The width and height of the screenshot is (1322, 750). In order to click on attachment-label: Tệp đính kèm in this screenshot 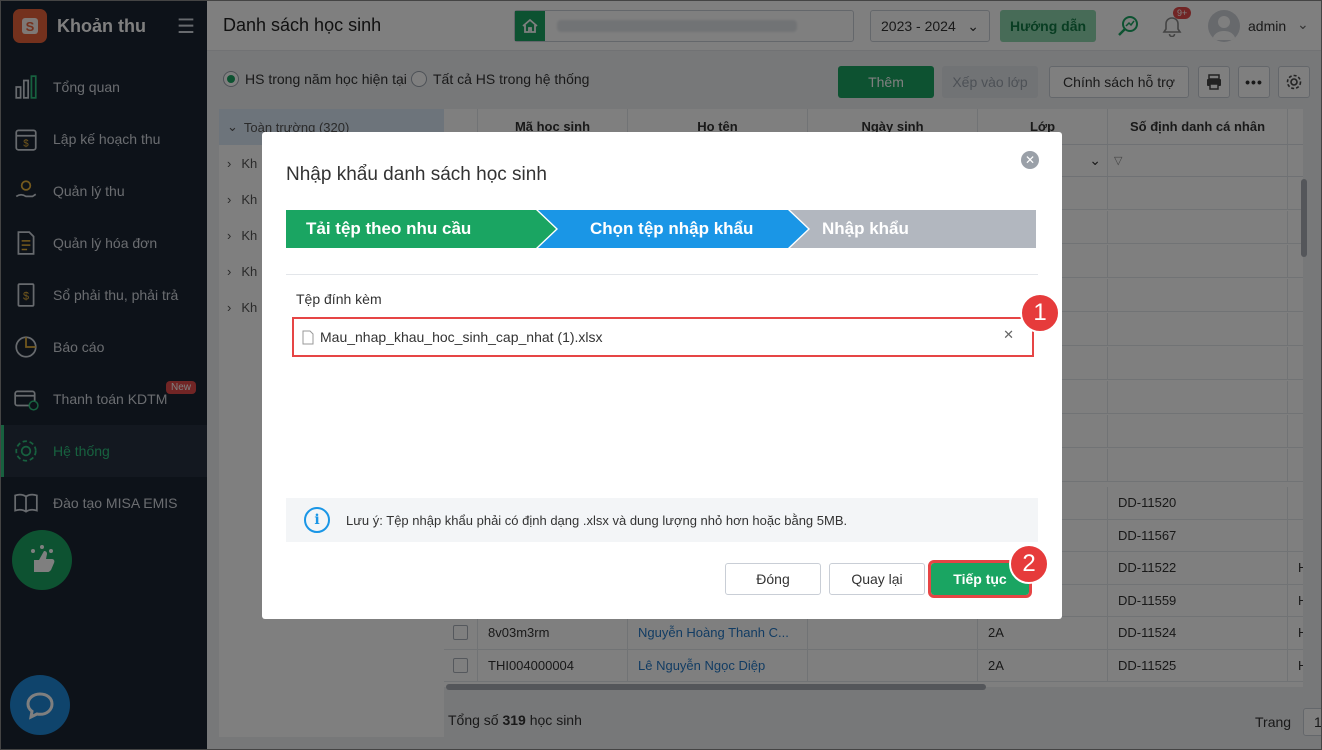, I will do `click(339, 299)`.